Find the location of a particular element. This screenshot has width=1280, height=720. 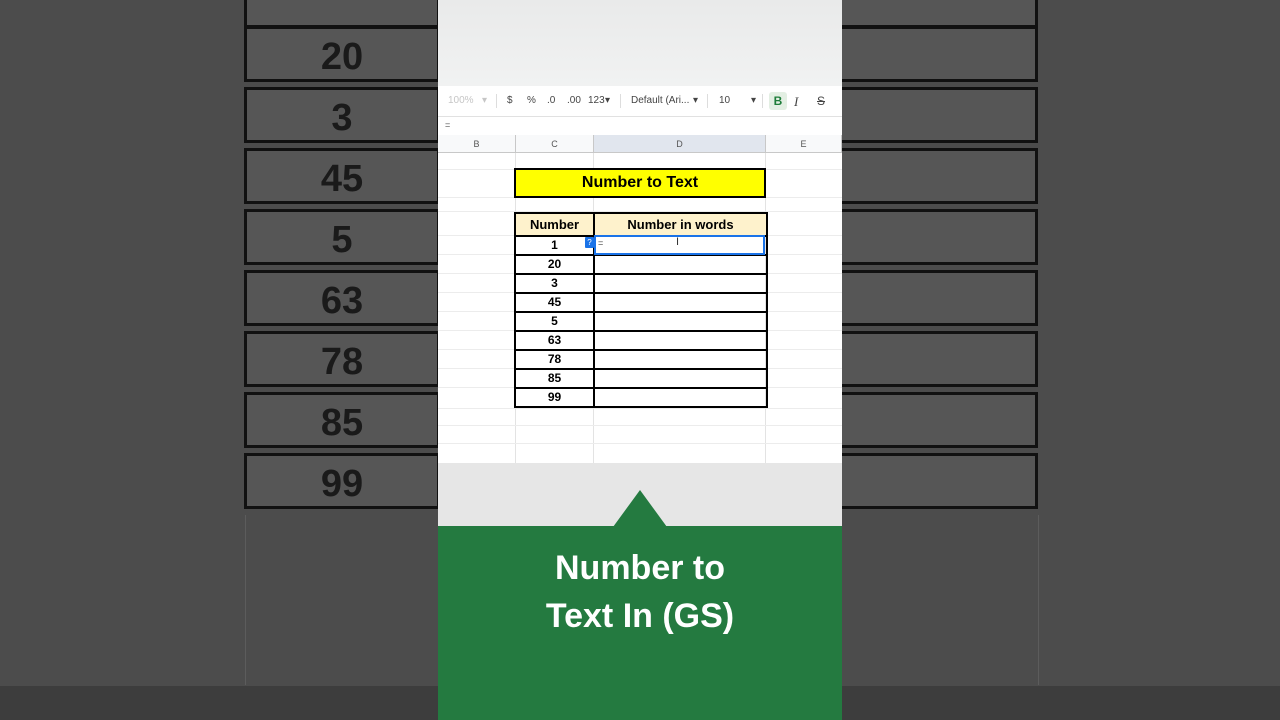

pointer-triangle is located at coordinates (640, 508).